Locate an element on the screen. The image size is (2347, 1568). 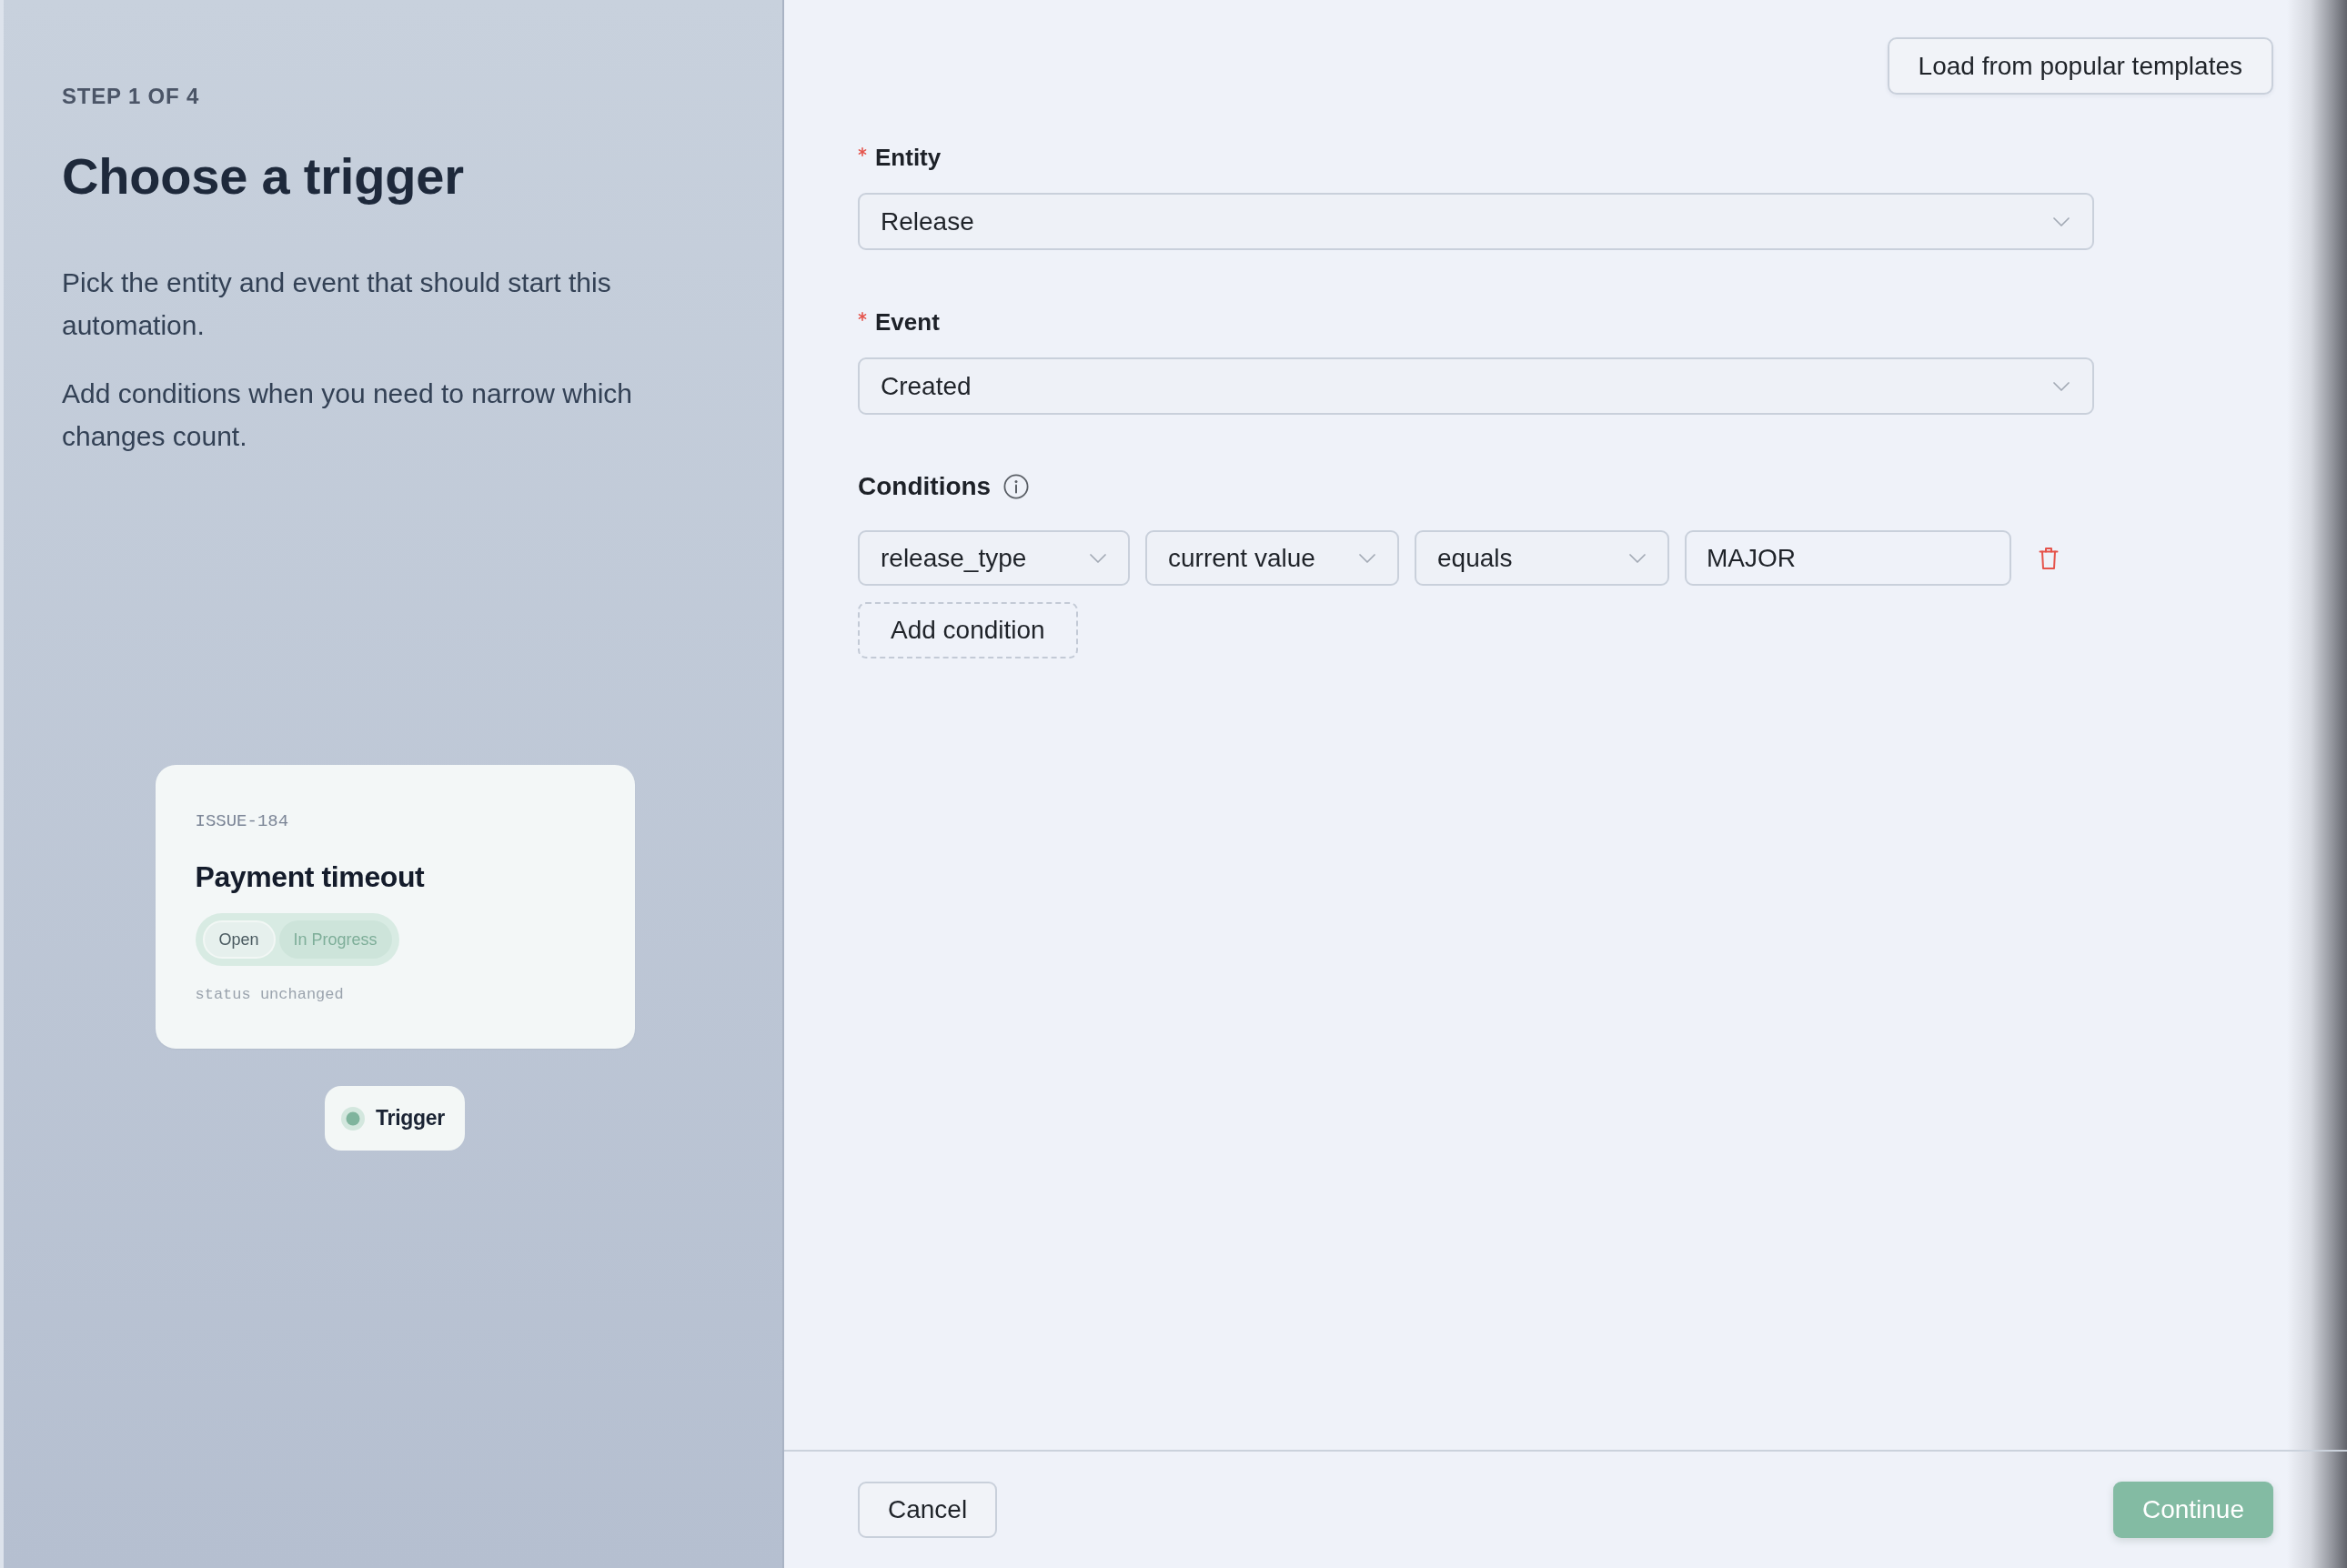
cancel-button: Cancel is located at coordinates (928, 1510).